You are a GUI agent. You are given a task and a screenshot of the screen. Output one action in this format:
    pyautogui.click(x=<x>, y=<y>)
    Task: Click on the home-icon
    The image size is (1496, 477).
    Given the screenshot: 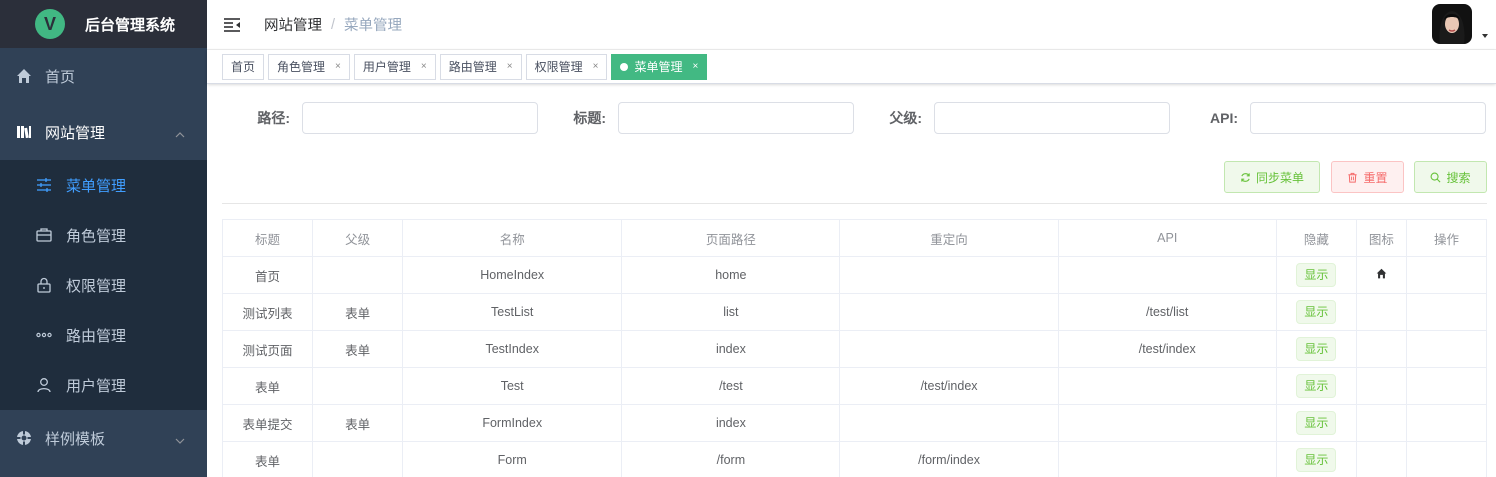 What is the action you would take?
    pyautogui.click(x=1381, y=273)
    